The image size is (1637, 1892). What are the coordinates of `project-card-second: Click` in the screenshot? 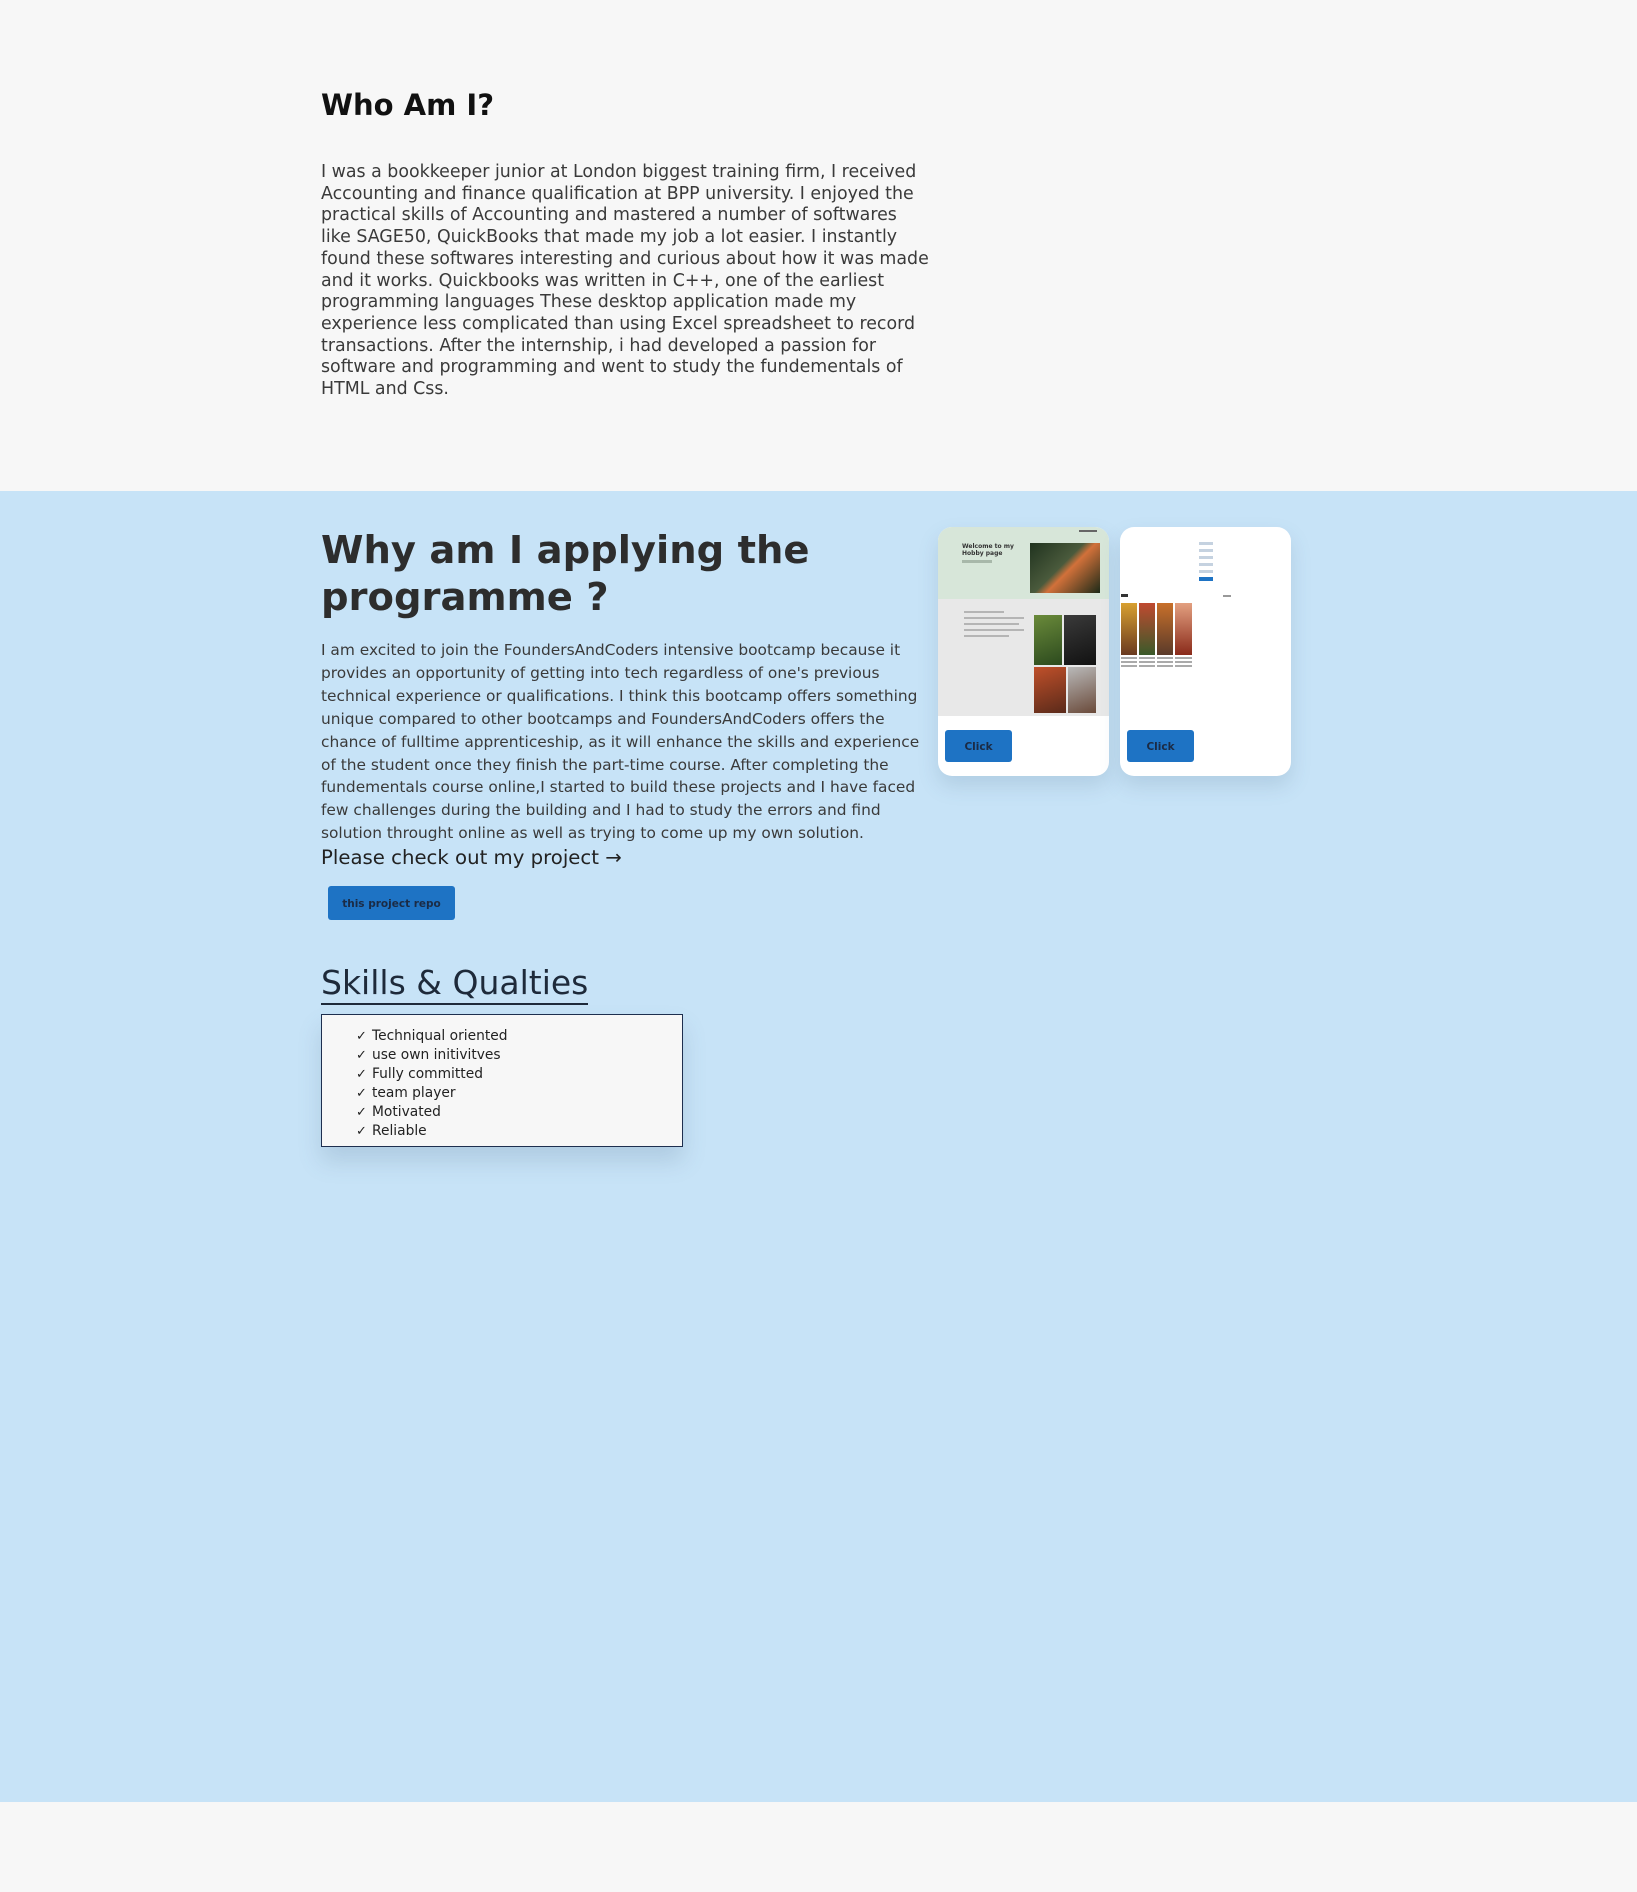 It's located at (1205, 651).